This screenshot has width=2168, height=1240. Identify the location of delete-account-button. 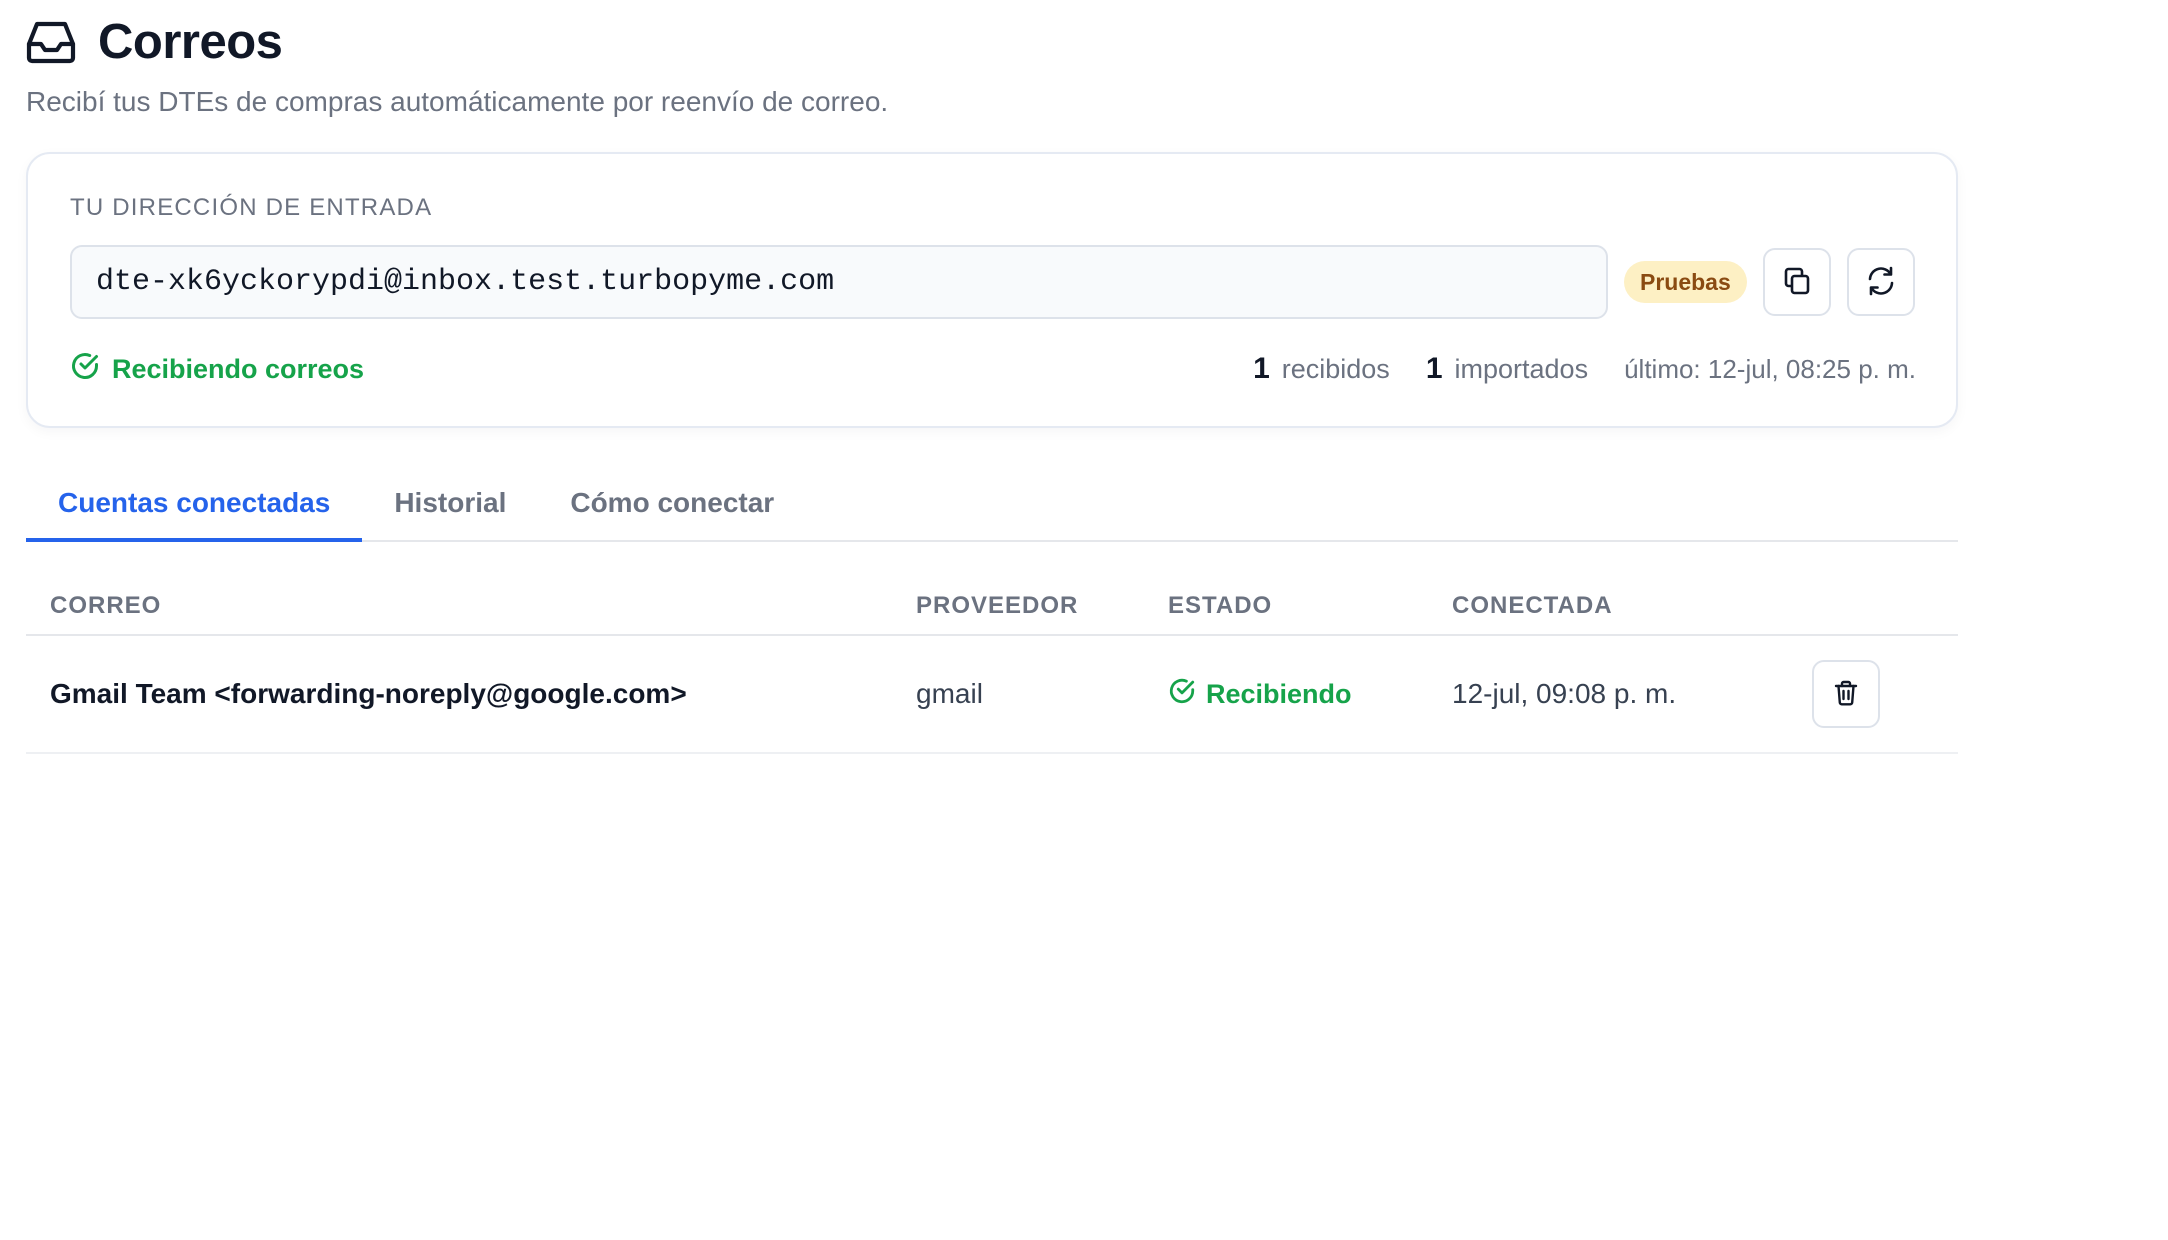
(1846, 694).